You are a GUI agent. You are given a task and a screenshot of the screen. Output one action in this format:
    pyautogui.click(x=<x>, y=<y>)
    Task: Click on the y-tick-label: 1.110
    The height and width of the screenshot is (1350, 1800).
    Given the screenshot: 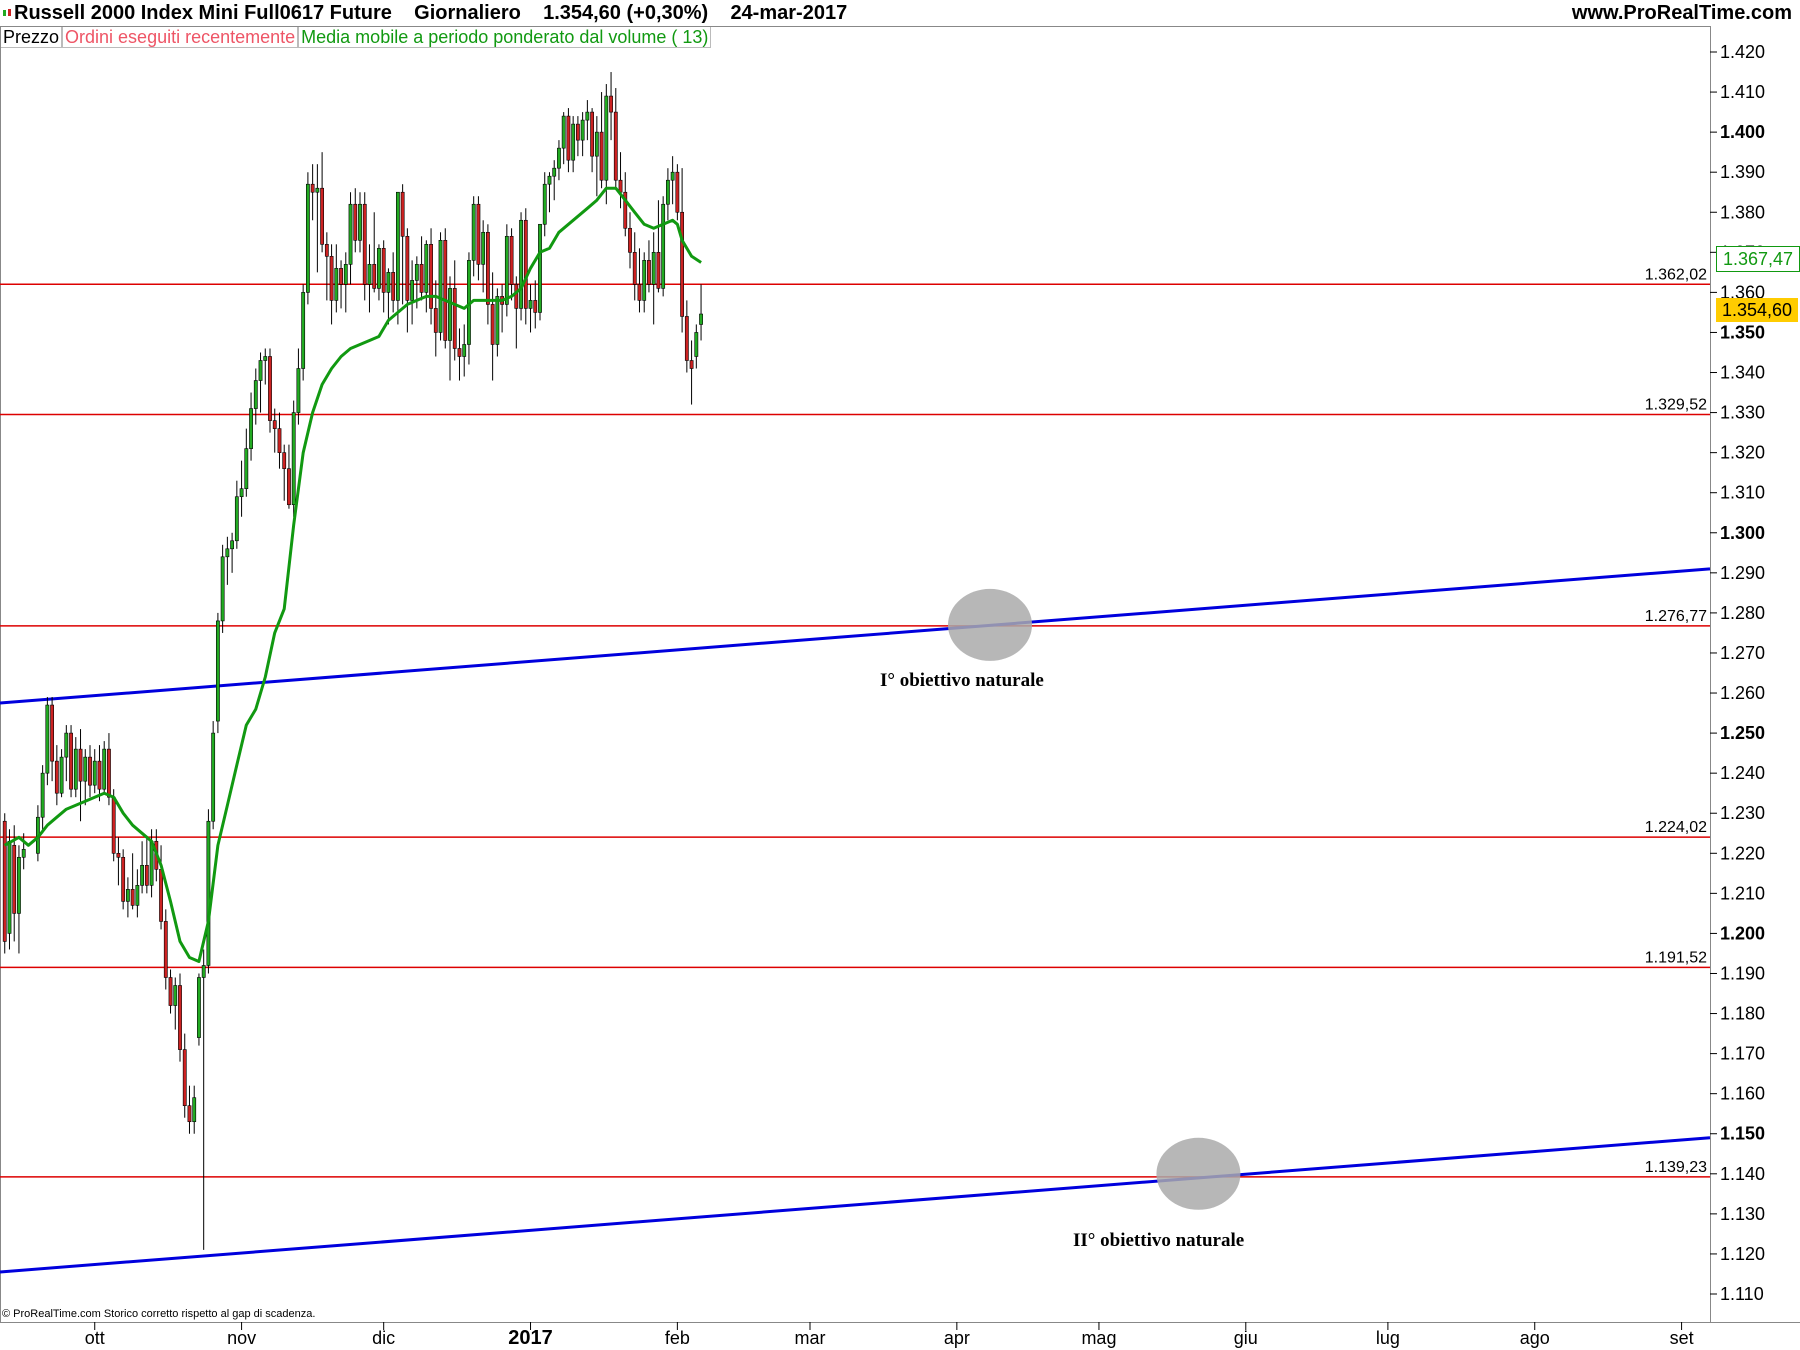 What is the action you would take?
    pyautogui.click(x=1742, y=1294)
    